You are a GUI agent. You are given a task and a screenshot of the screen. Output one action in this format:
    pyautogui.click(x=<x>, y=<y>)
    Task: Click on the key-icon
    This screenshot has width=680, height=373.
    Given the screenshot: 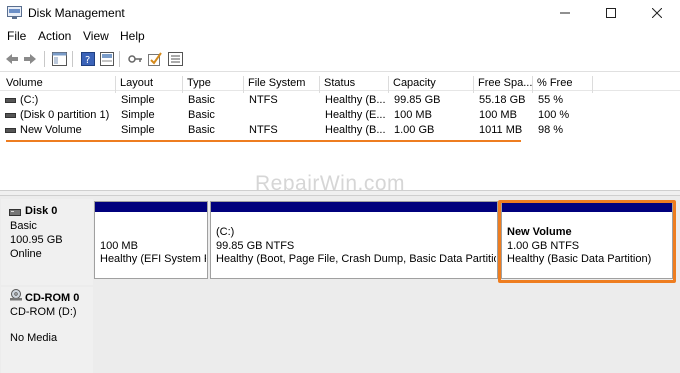 What is the action you would take?
    pyautogui.click(x=134, y=59)
    